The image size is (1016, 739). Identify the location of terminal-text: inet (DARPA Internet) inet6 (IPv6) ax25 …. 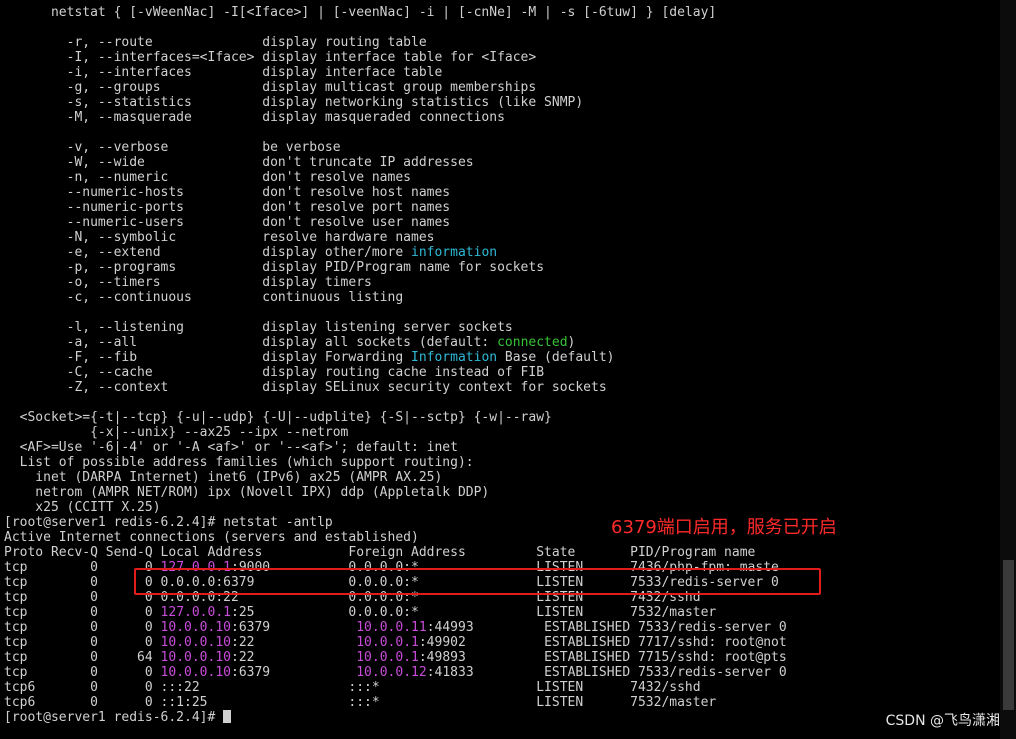
(223, 477).